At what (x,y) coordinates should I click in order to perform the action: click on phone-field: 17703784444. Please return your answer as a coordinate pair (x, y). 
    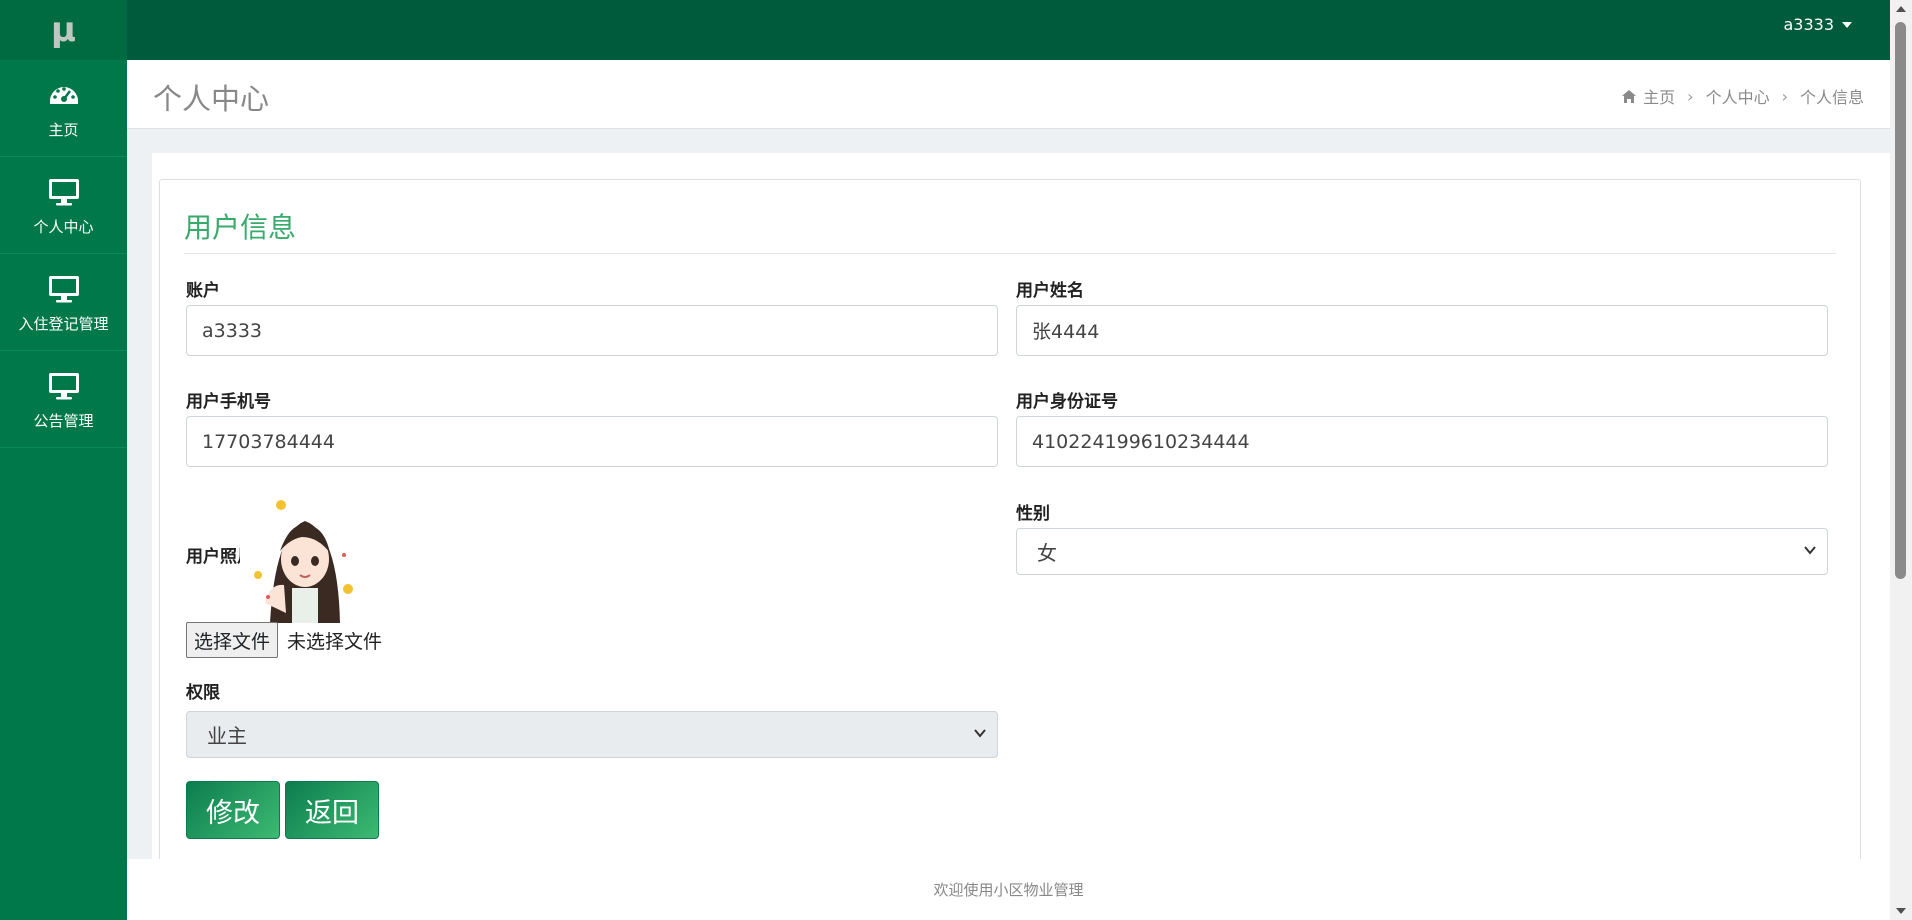
    Looking at the image, I should click on (592, 441).